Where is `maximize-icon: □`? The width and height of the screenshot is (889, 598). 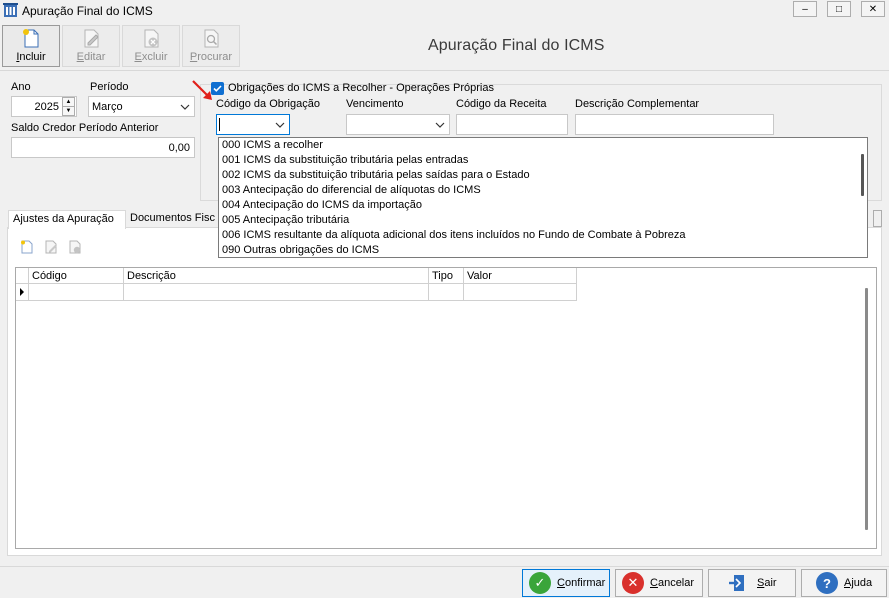 maximize-icon: □ is located at coordinates (839, 9).